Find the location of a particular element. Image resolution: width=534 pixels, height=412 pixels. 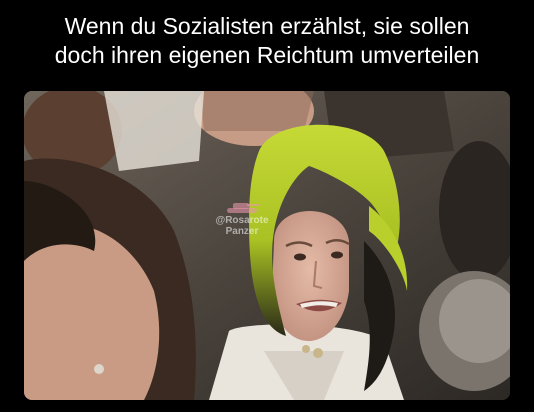

tank-icon is located at coordinates (243, 208).